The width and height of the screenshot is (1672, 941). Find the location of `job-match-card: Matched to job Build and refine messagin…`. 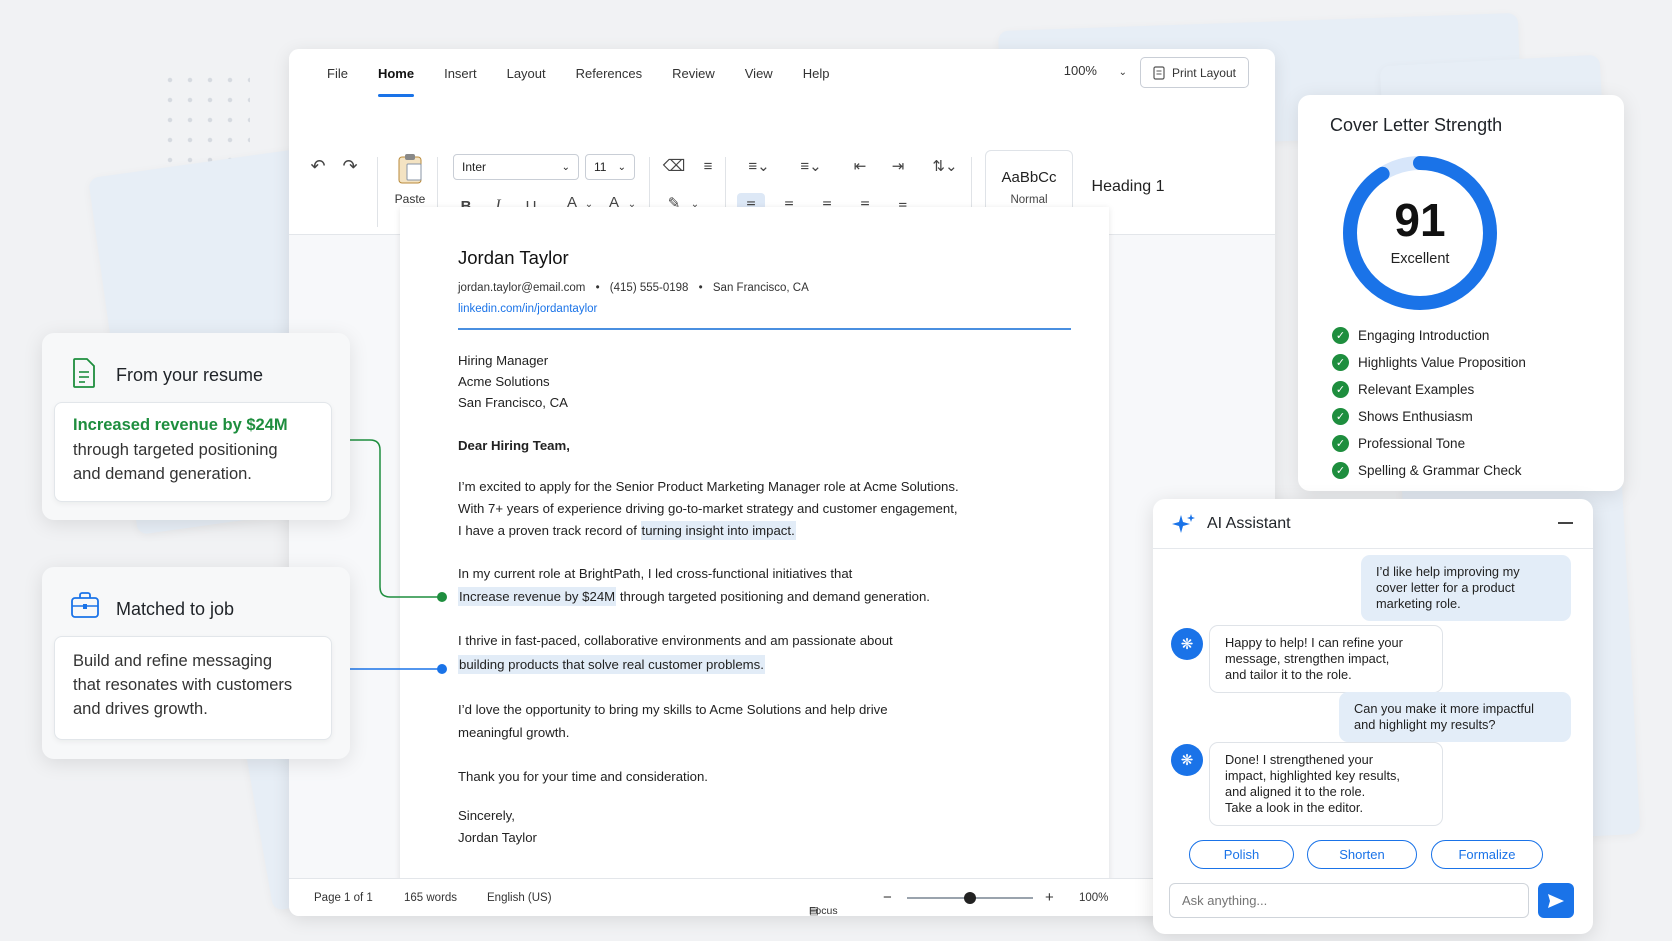

job-match-card: Matched to job Build and refine messagin… is located at coordinates (196, 663).